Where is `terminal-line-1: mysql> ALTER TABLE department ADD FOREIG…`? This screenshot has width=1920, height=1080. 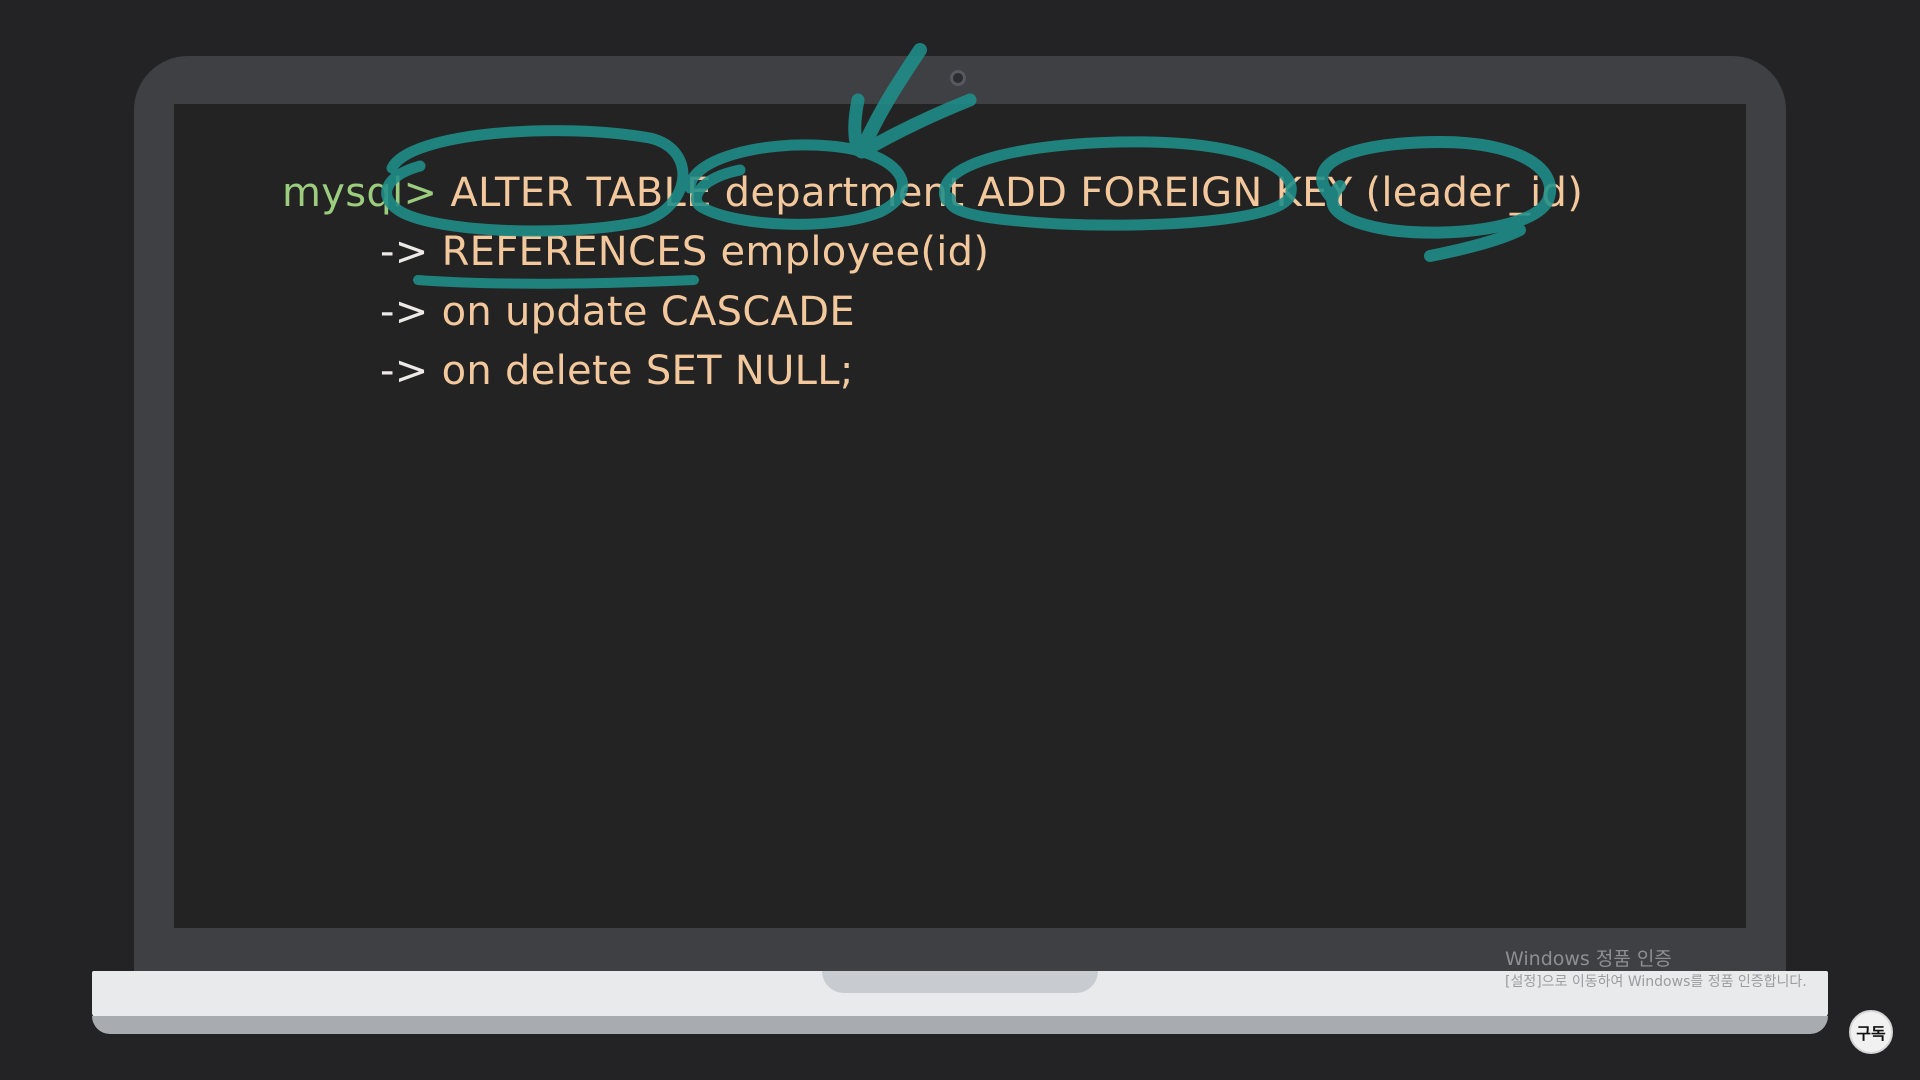 terminal-line-1: mysql> ALTER TABLE department ADD FOREIG… is located at coordinates (932, 193).